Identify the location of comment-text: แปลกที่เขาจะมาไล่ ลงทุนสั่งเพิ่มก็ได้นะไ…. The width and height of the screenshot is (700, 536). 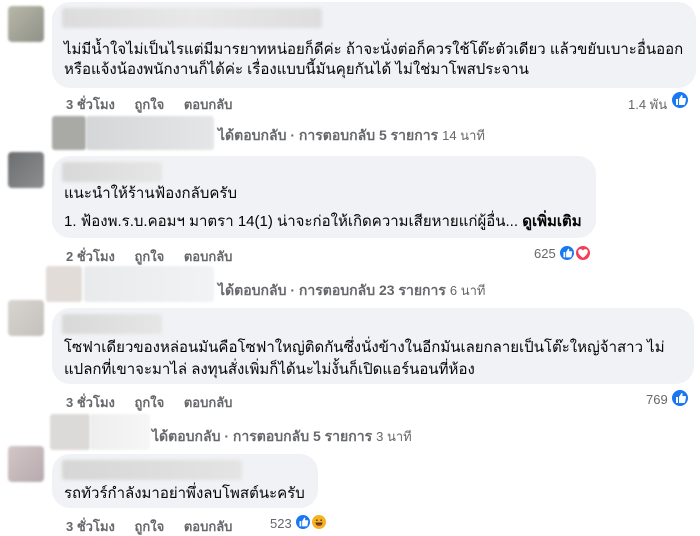
(269, 369).